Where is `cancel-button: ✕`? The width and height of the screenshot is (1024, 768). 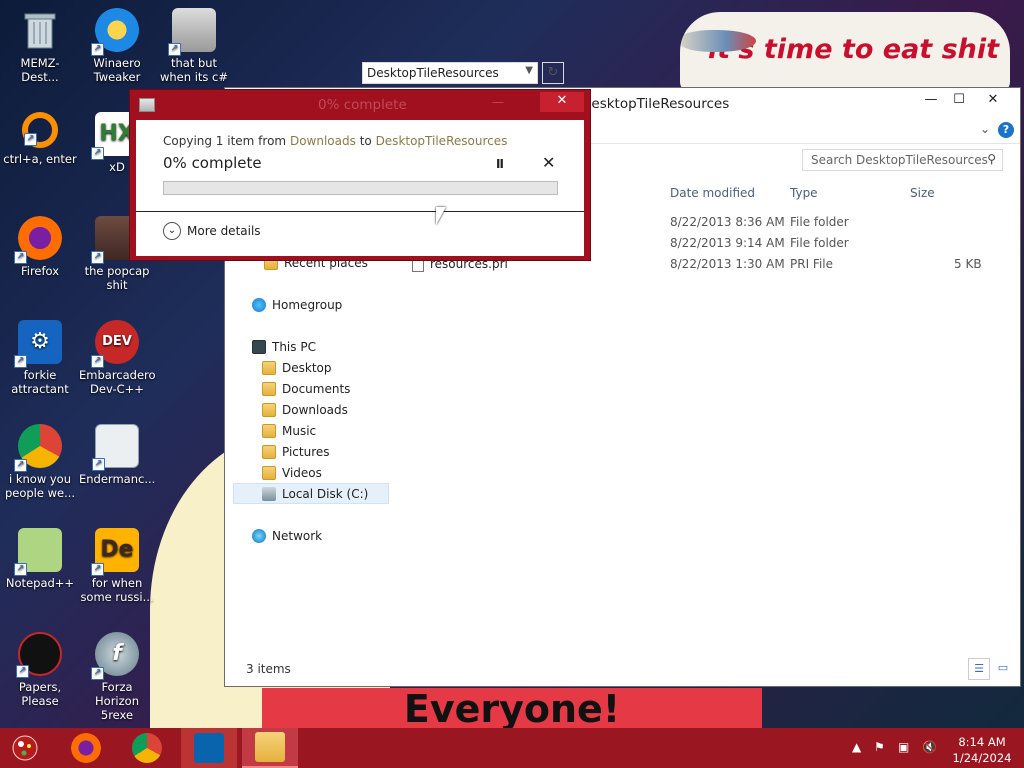
cancel-button: ✕ is located at coordinates (548, 162).